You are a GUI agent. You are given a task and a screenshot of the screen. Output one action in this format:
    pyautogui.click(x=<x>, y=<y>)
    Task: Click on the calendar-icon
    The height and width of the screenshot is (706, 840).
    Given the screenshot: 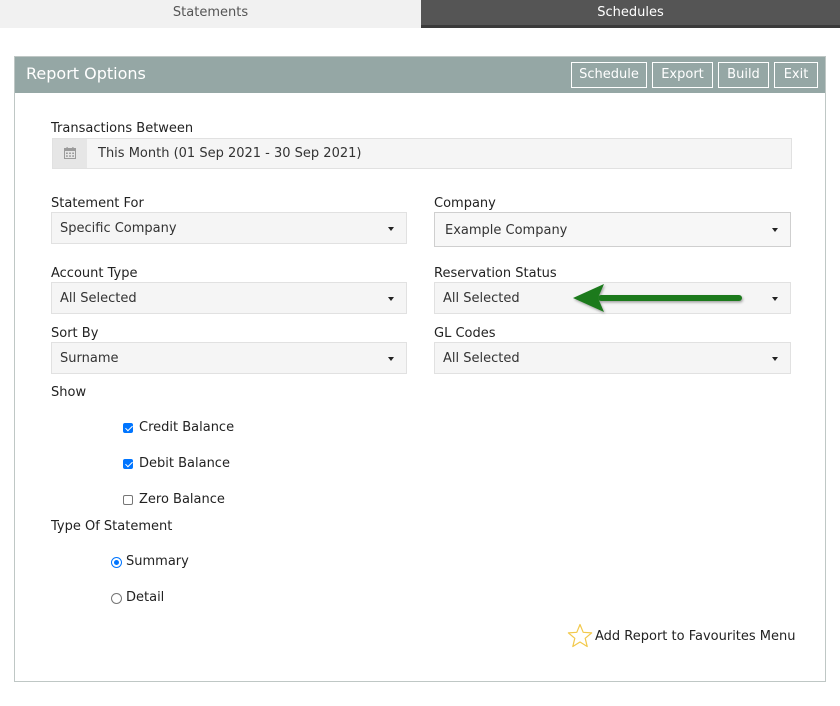 What is the action you would take?
    pyautogui.click(x=70, y=153)
    